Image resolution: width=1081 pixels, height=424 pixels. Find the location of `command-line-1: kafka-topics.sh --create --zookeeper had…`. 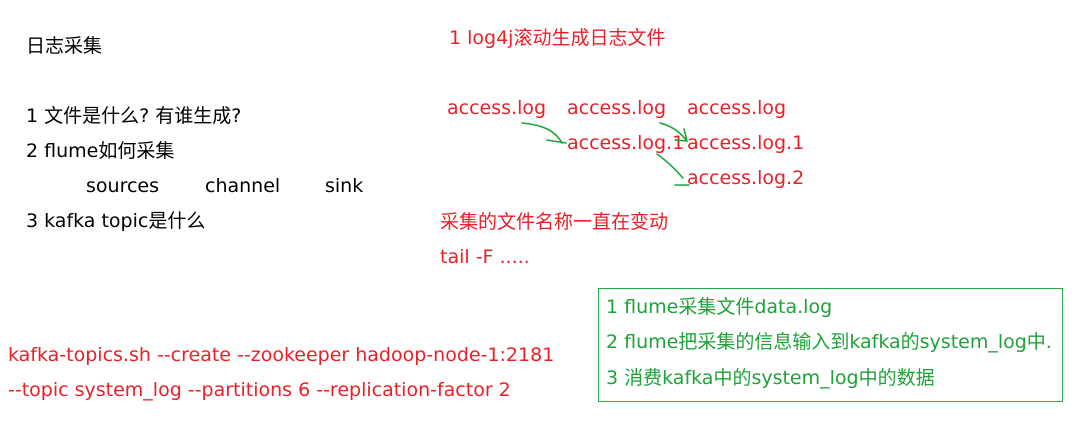

command-line-1: kafka-topics.sh --create --zookeeper had… is located at coordinates (281, 355).